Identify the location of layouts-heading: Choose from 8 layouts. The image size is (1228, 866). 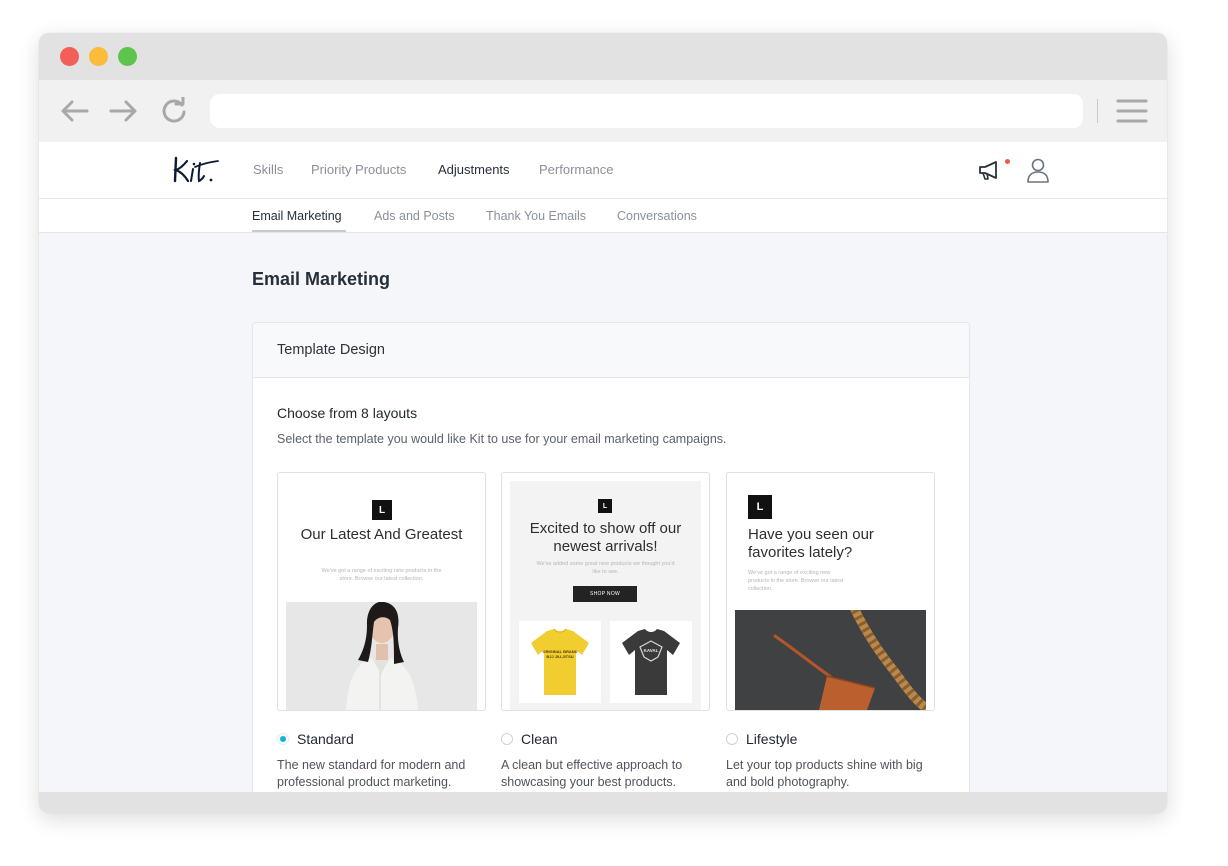
(347, 413).